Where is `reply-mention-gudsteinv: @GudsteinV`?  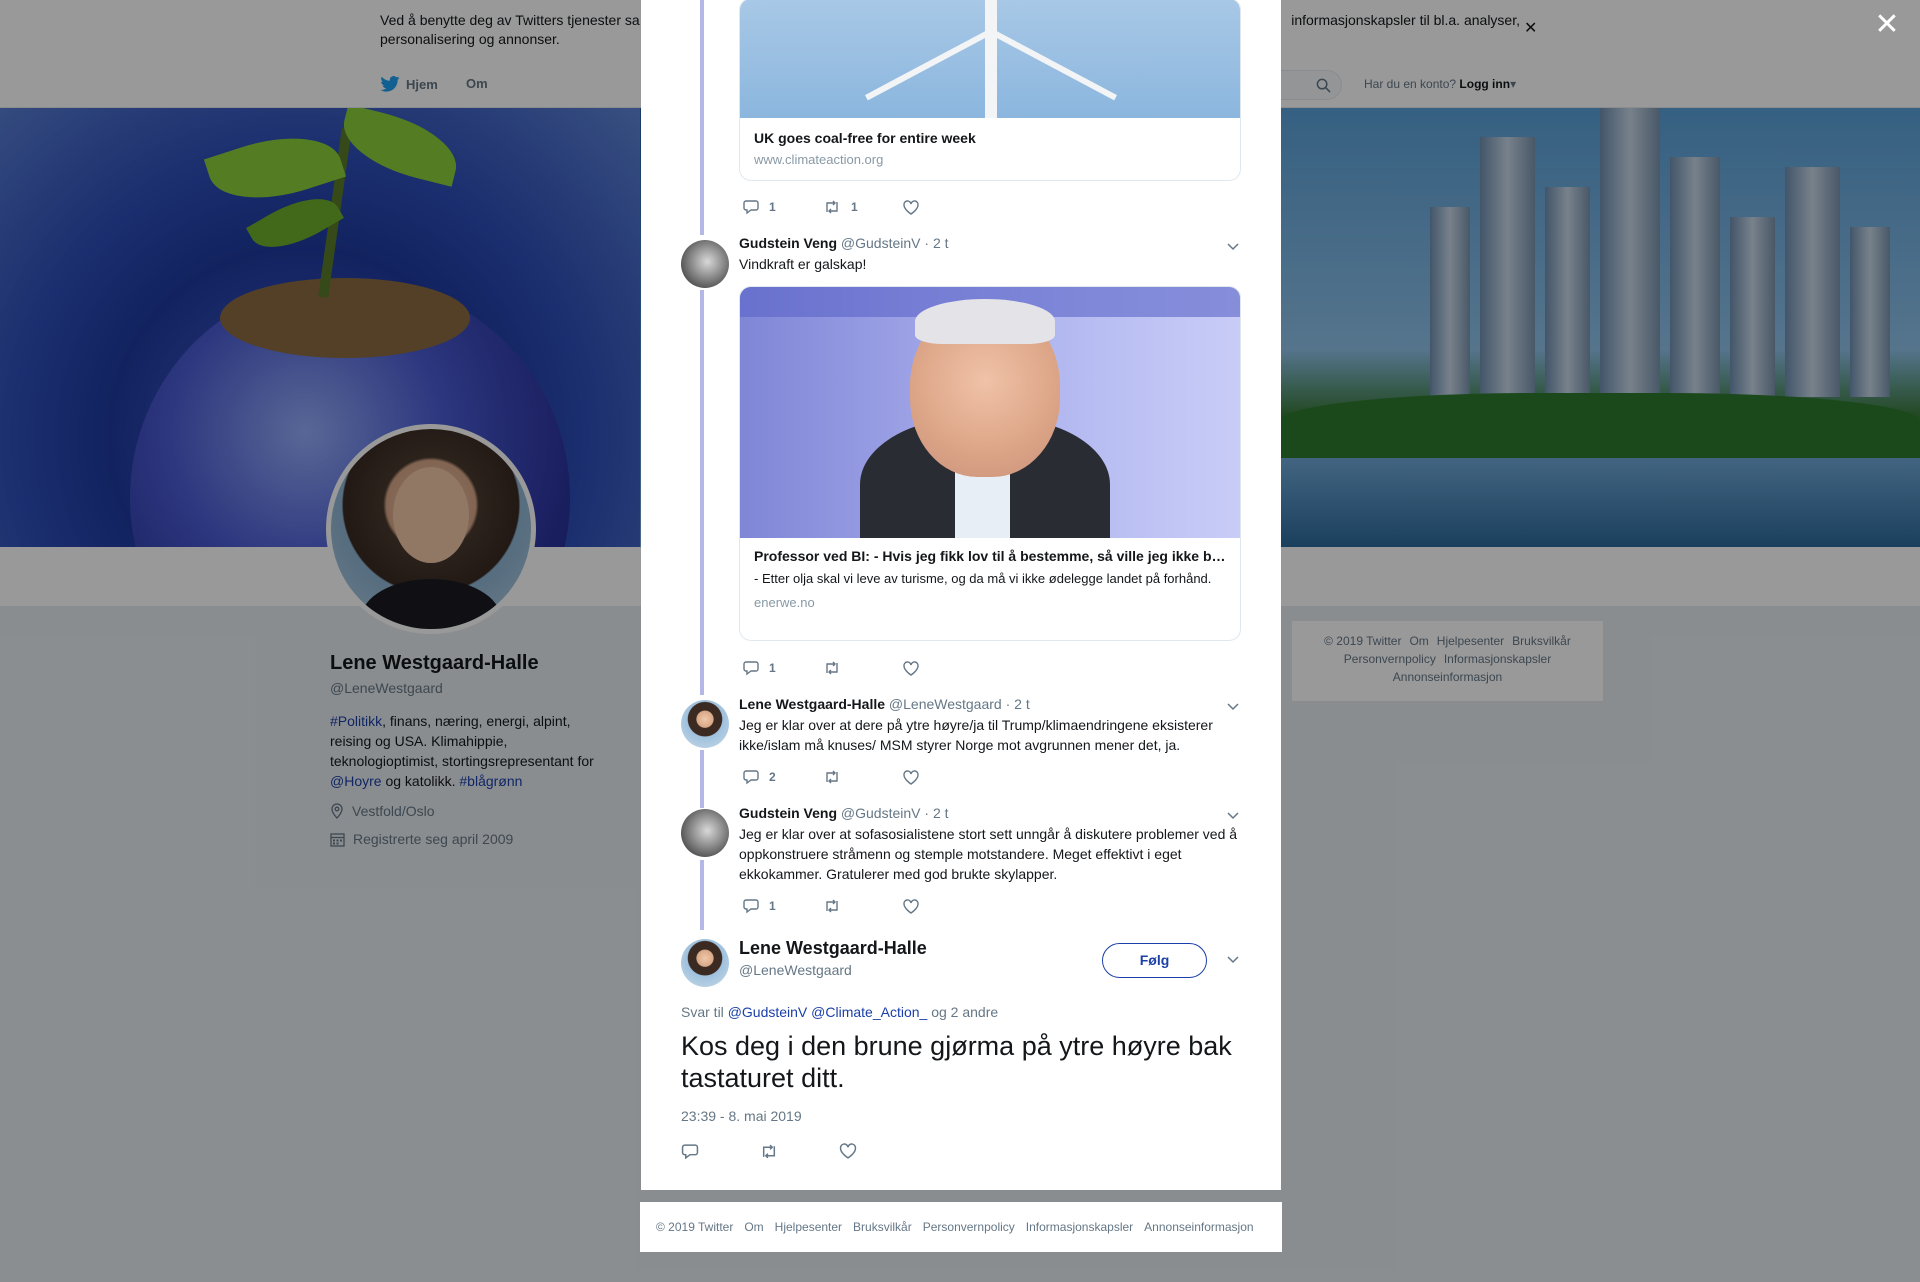
reply-mention-gudsteinv: @GudsteinV is located at coordinates (768, 1012).